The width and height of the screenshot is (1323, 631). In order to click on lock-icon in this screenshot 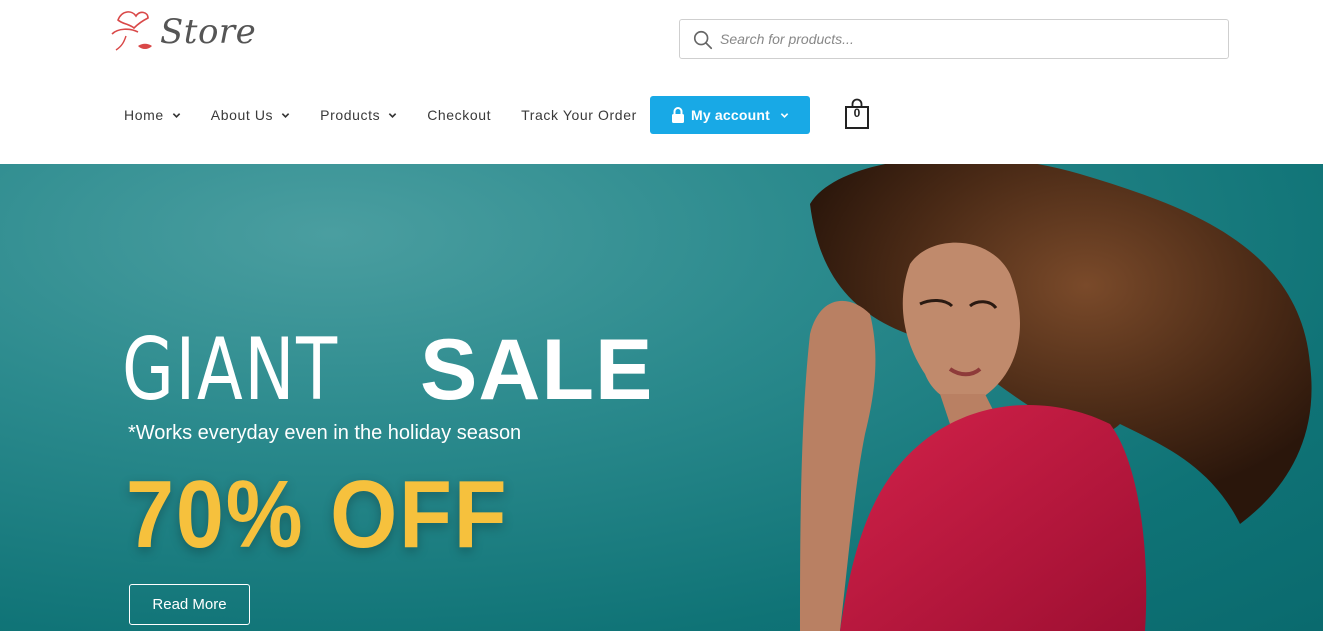, I will do `click(677, 115)`.